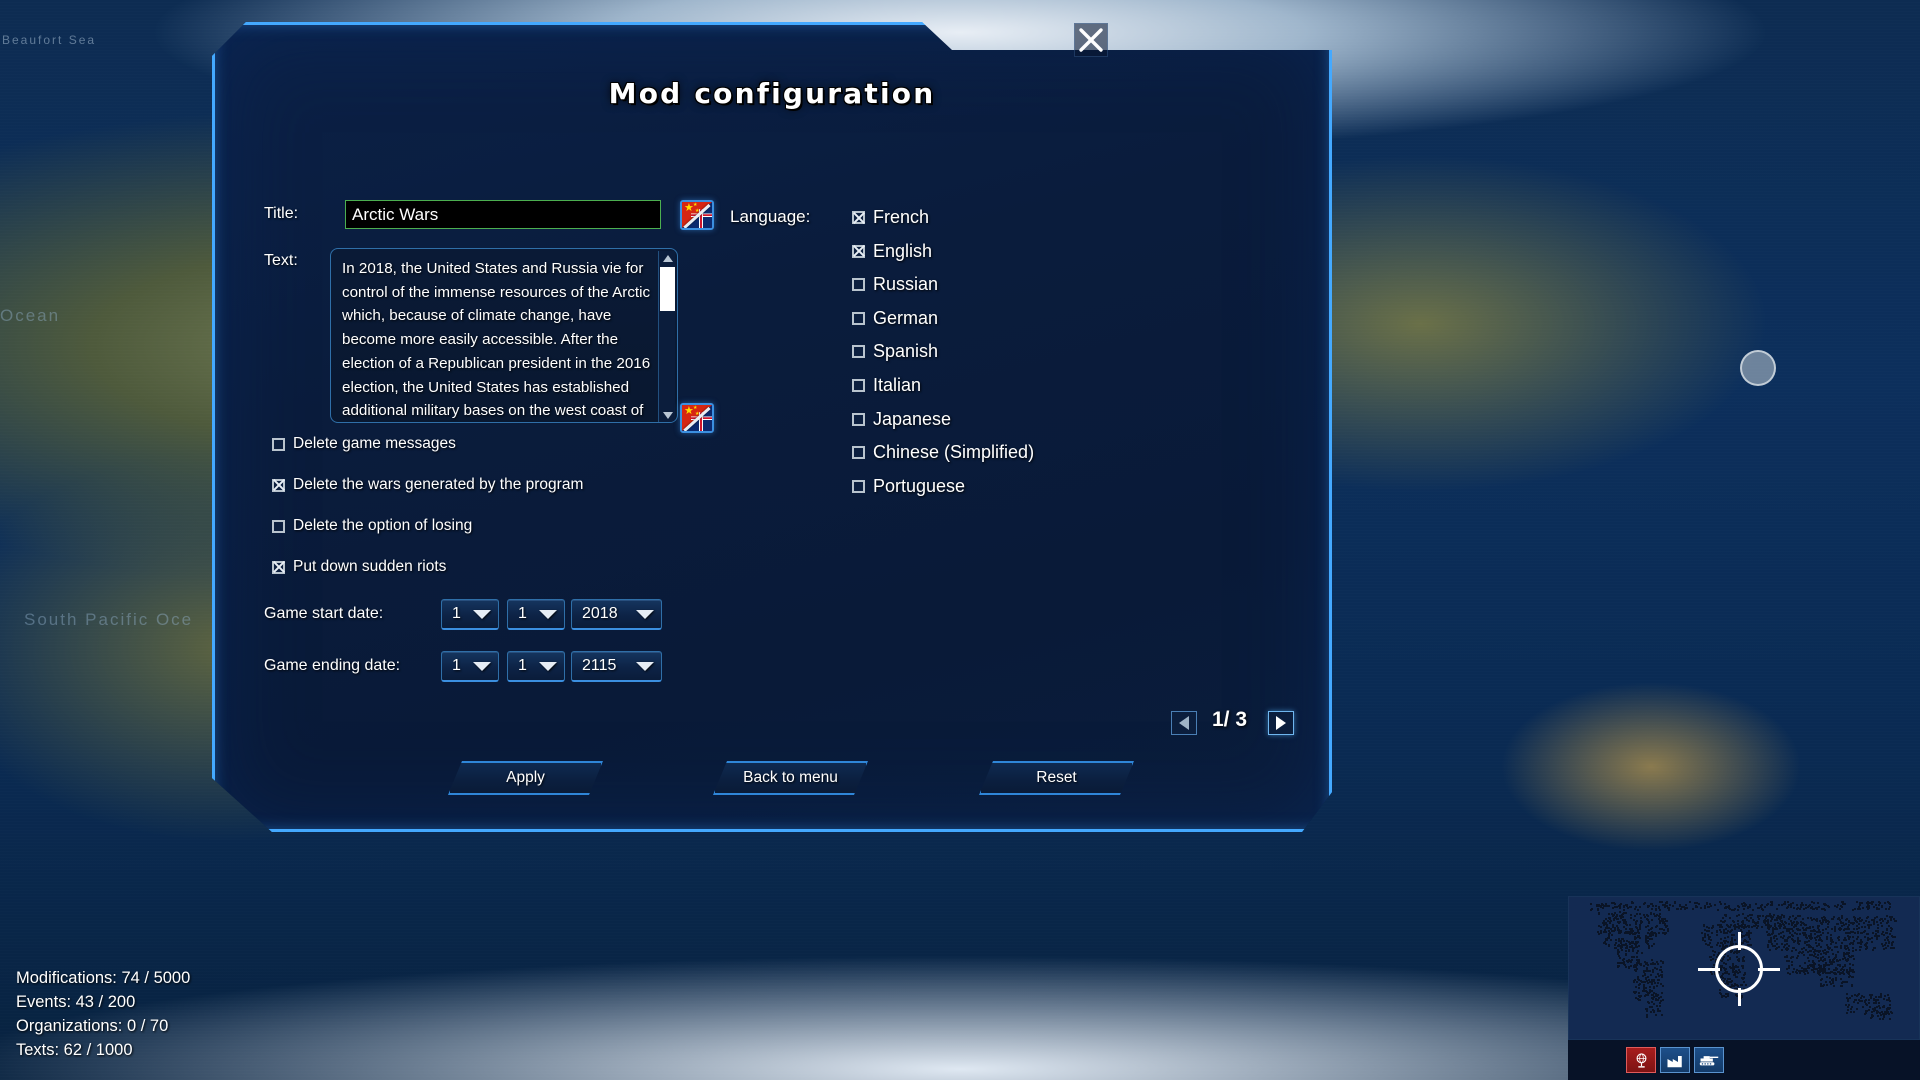  I want to click on language-checkbox-spanish: Spanish, so click(895, 351).